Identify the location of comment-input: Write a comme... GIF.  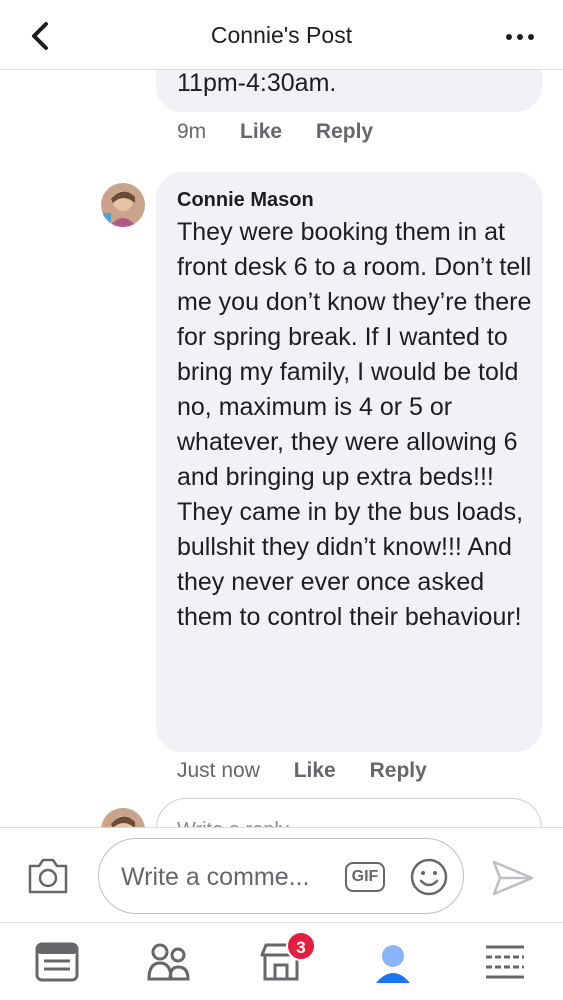
(281, 876).